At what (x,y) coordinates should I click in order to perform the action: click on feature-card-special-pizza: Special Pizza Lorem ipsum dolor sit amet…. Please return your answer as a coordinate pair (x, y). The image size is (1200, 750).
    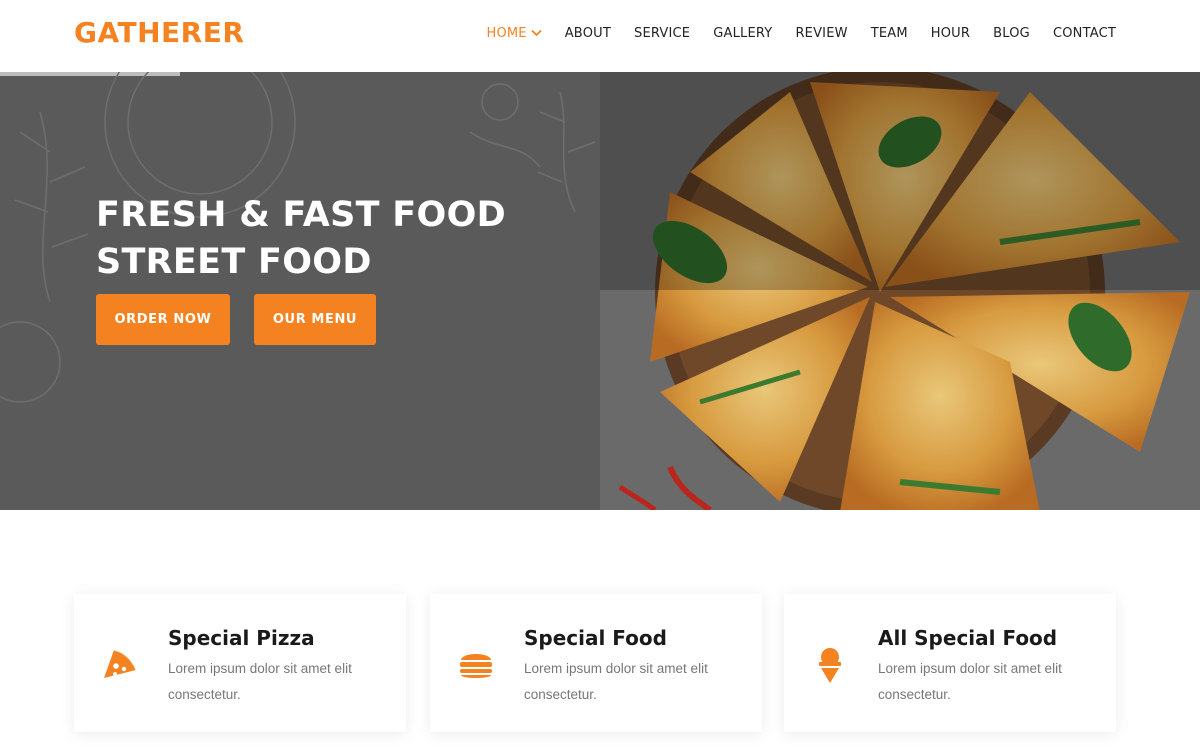
    Looking at the image, I should click on (240, 663).